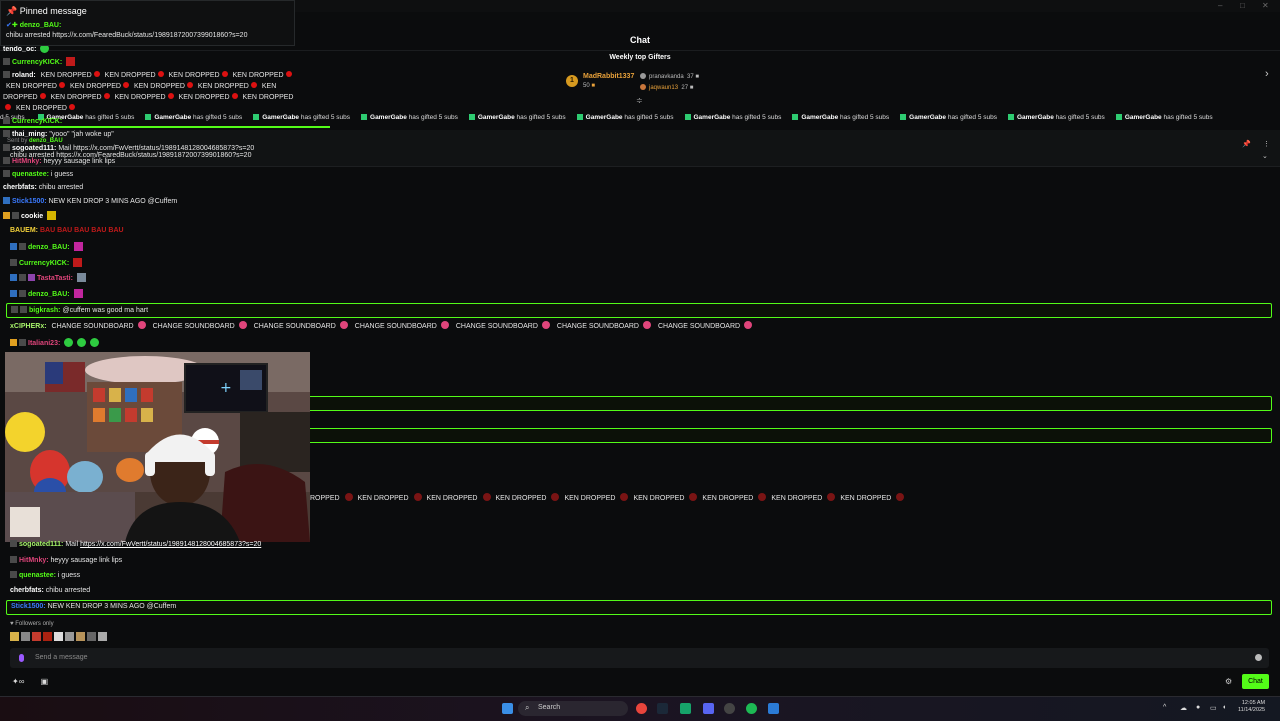  I want to click on collapse-icon: ≑, so click(639, 100).